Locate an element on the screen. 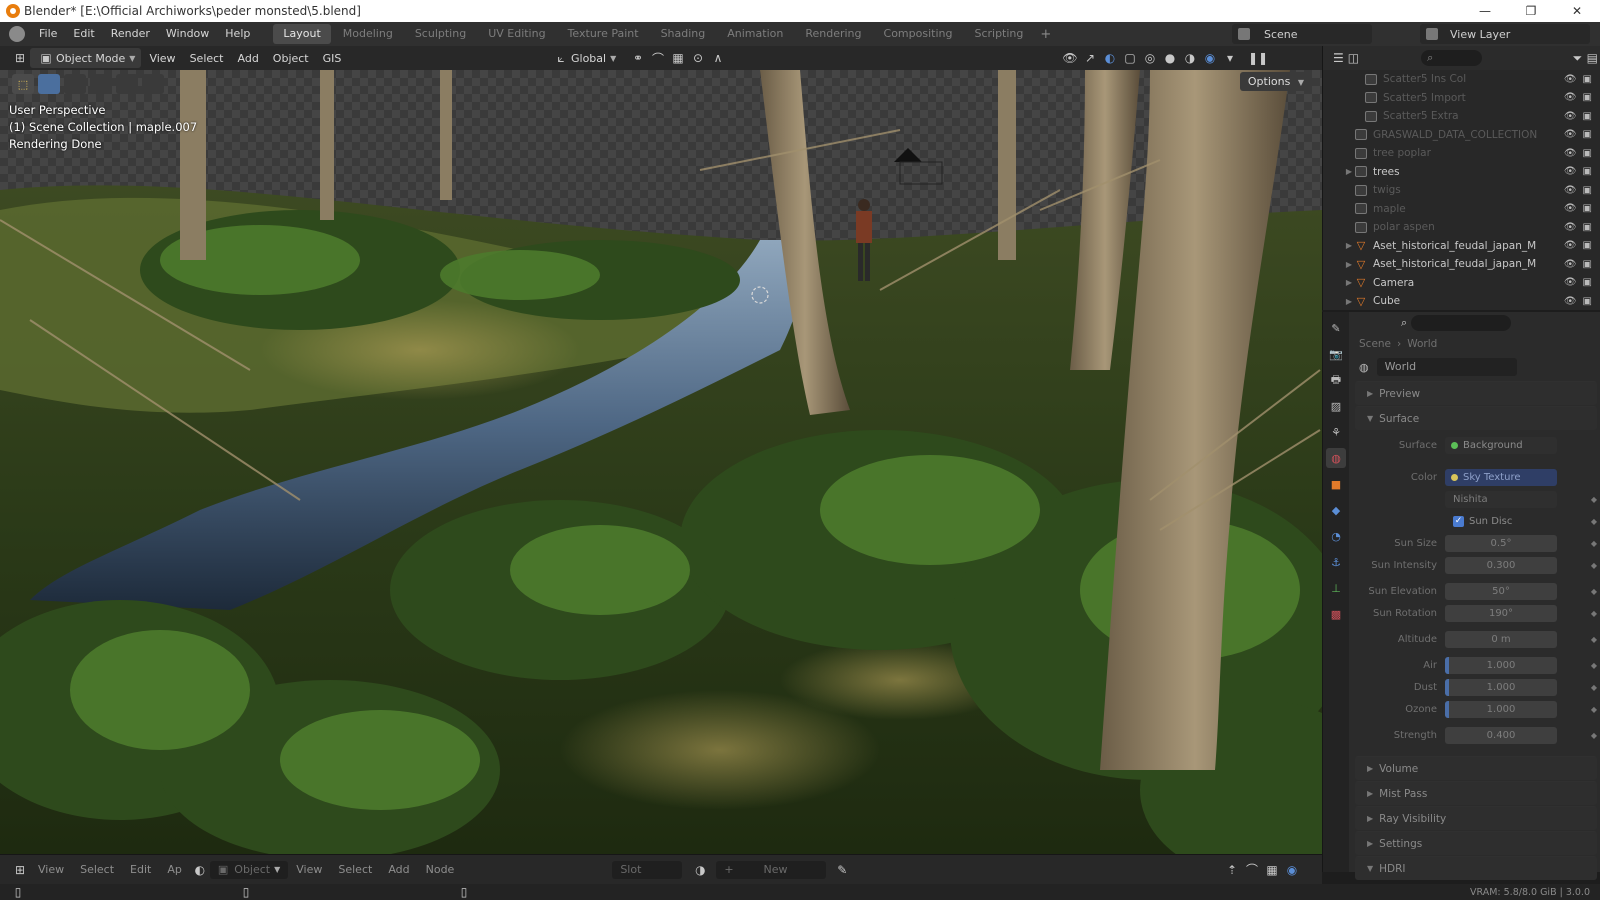 This screenshot has height=900, width=1600. parent-node-tree-icon: ⇡ is located at coordinates (1232, 870).